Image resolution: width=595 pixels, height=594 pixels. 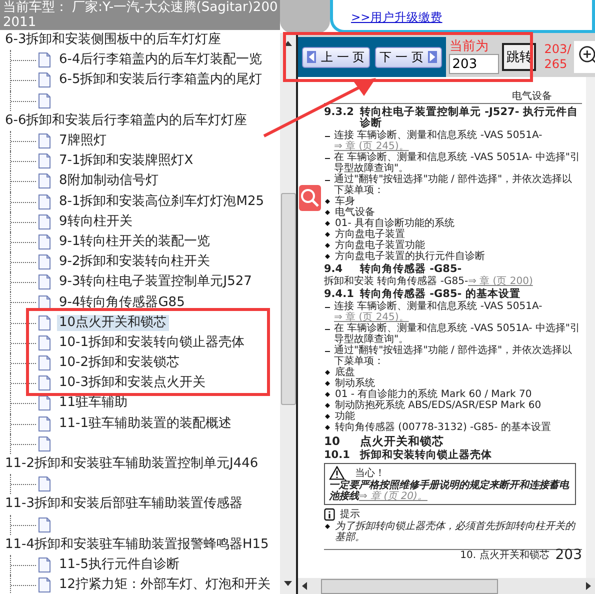 What do you see at coordinates (155, 282) in the screenshot?
I see `tree-item: 9-3转向柱电子装置控制单元J527` at bounding box center [155, 282].